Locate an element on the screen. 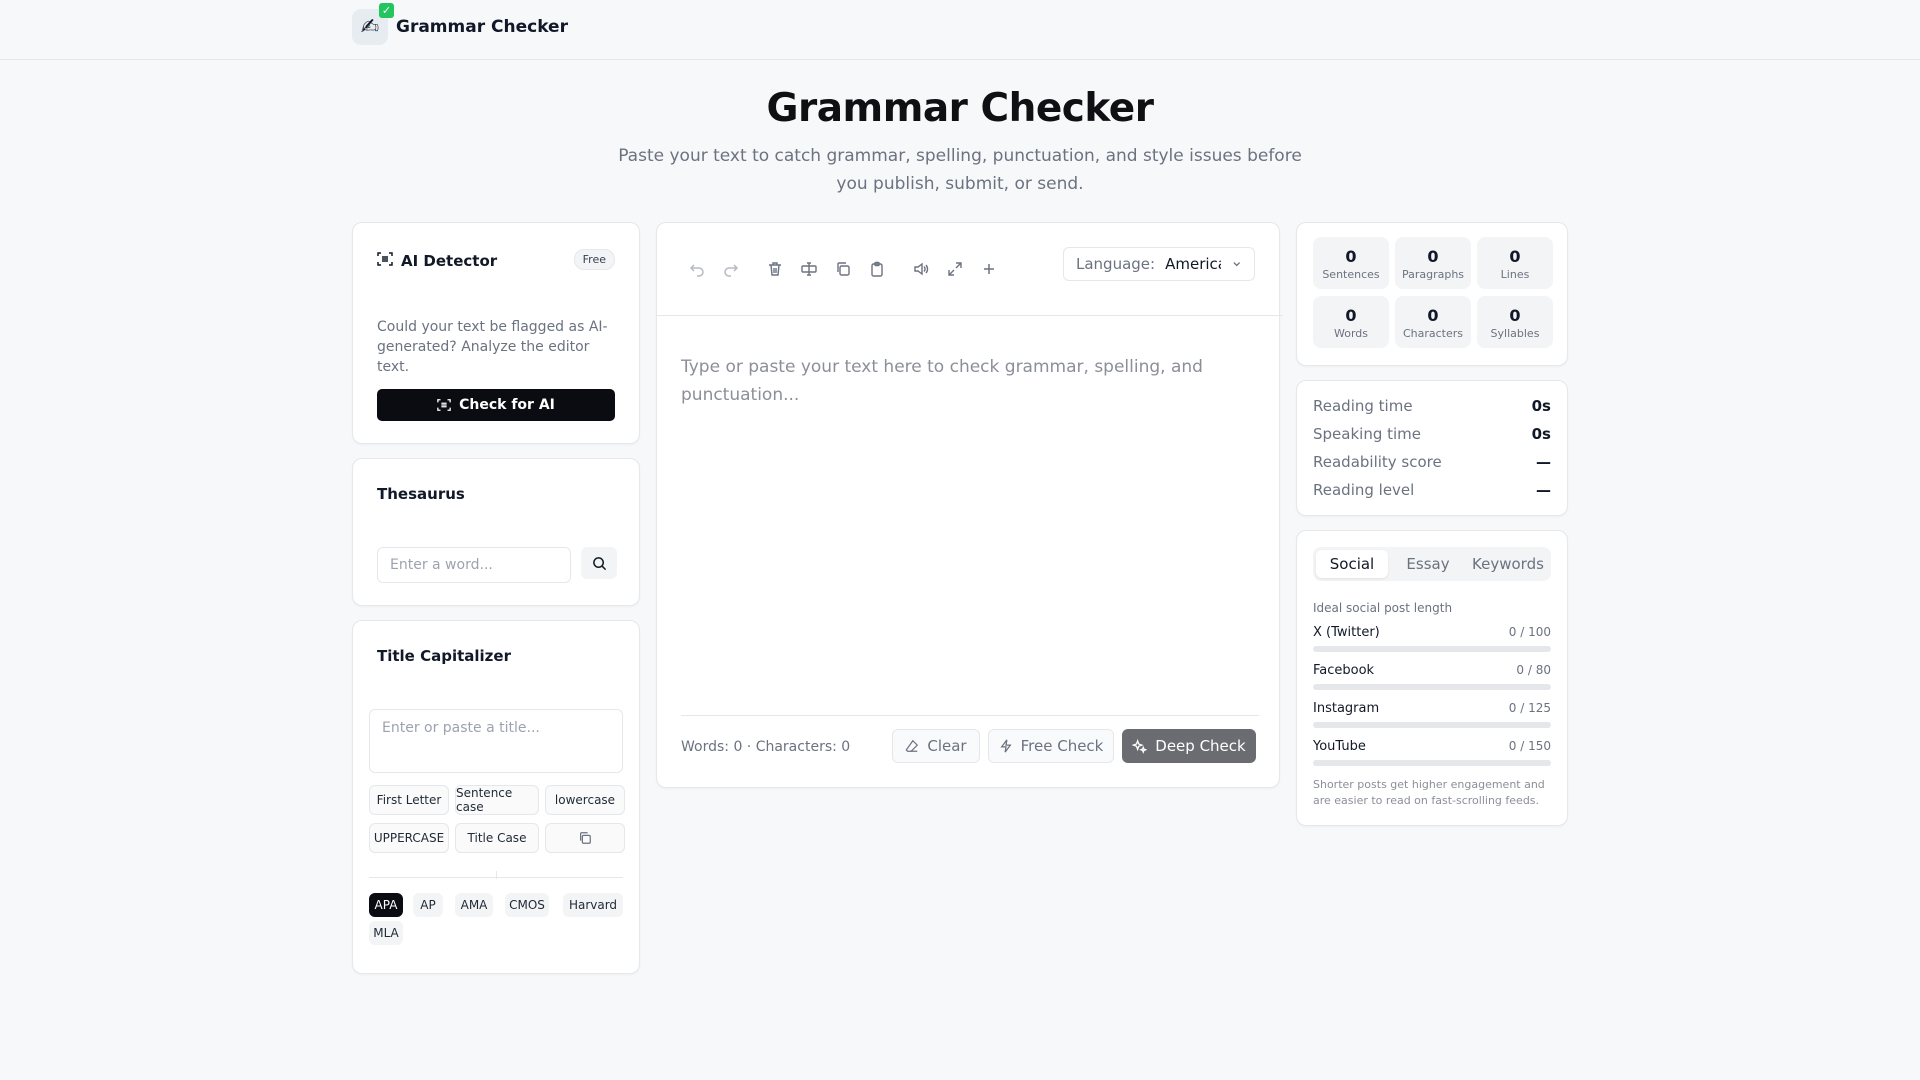  platform-value: 0 / 125 is located at coordinates (1529, 708).